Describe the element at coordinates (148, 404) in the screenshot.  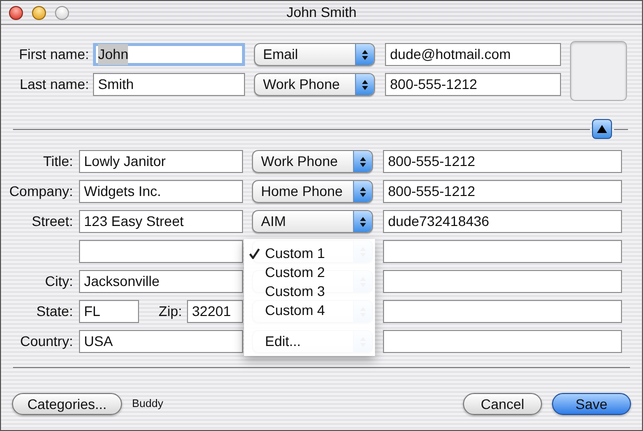
I see `group-label: Buddy` at that location.